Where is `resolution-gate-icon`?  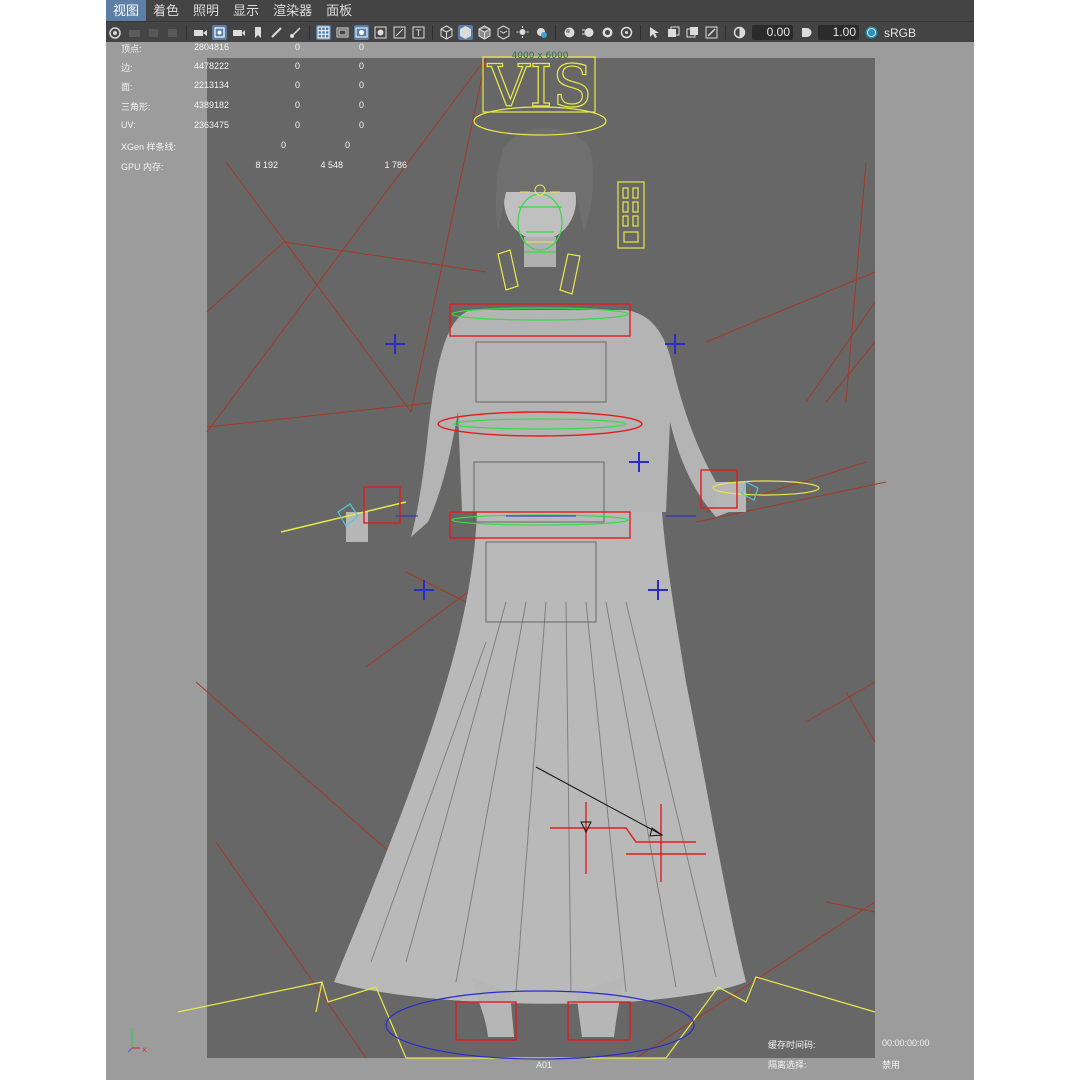 resolution-gate-icon is located at coordinates (361, 32).